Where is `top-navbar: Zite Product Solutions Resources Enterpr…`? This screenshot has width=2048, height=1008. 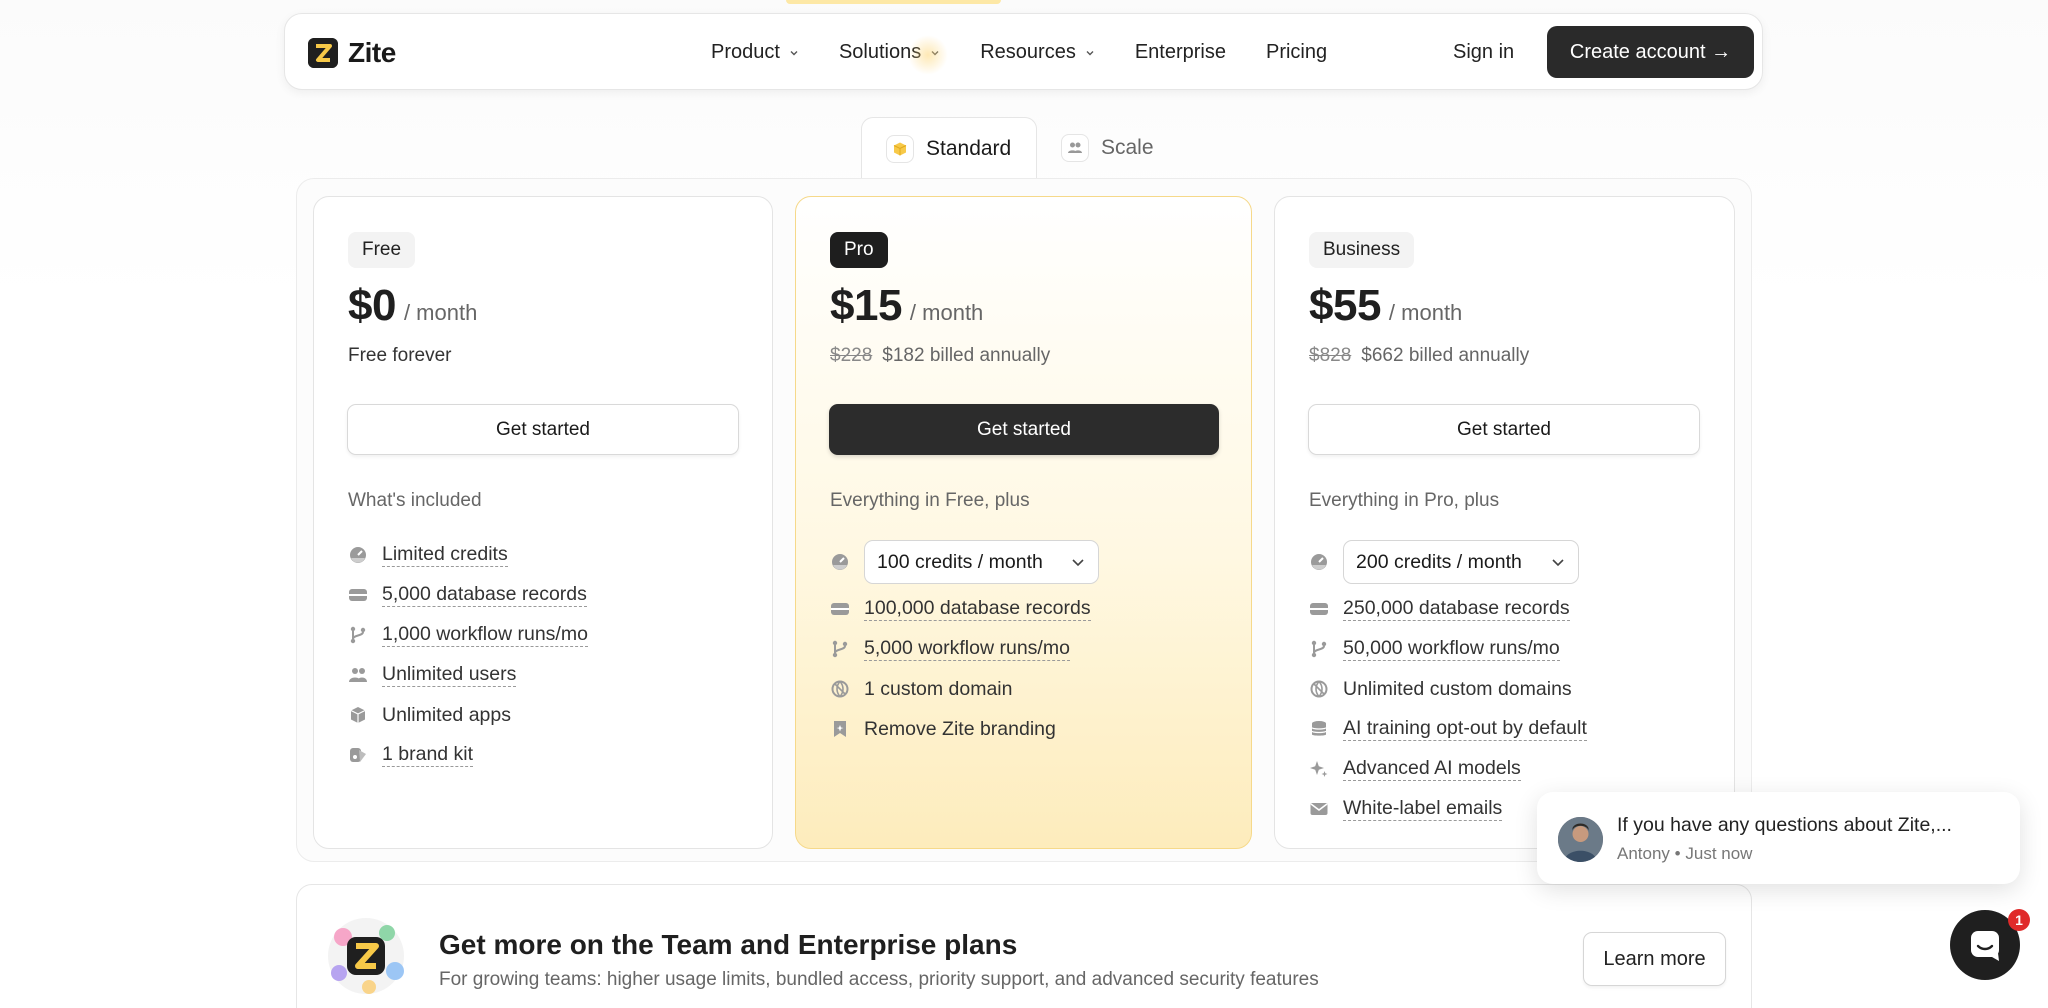
top-navbar: Zite Product Solutions Resources Enterpr… is located at coordinates (1023, 51).